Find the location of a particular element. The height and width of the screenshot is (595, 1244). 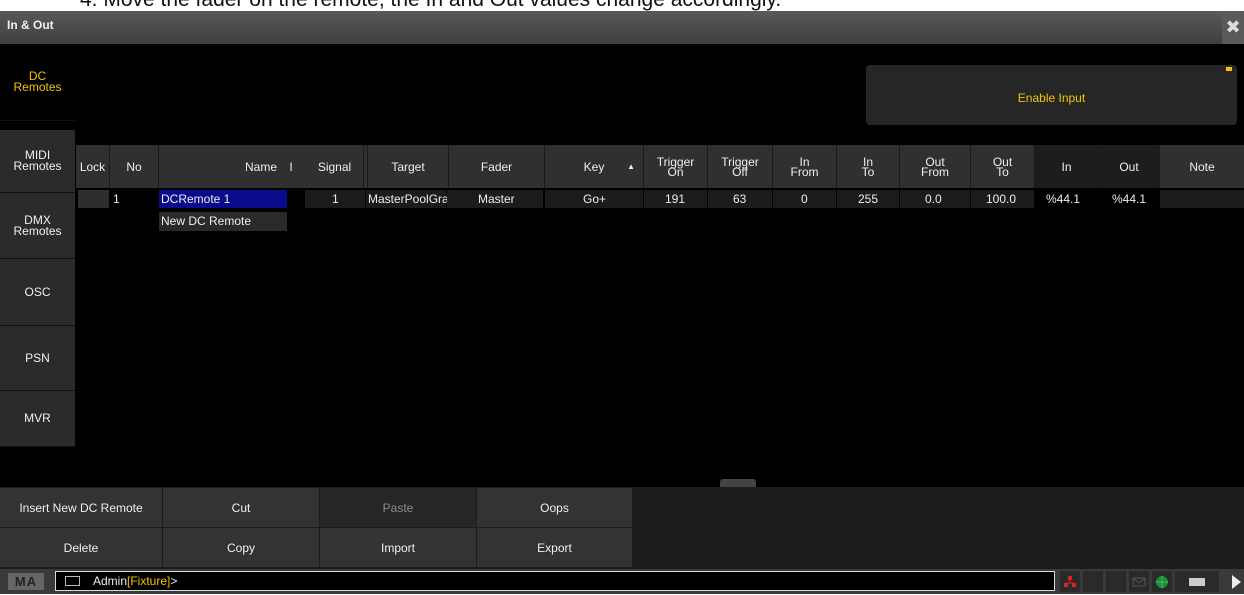

cell-in: %44.1 is located at coordinates (1063, 199).